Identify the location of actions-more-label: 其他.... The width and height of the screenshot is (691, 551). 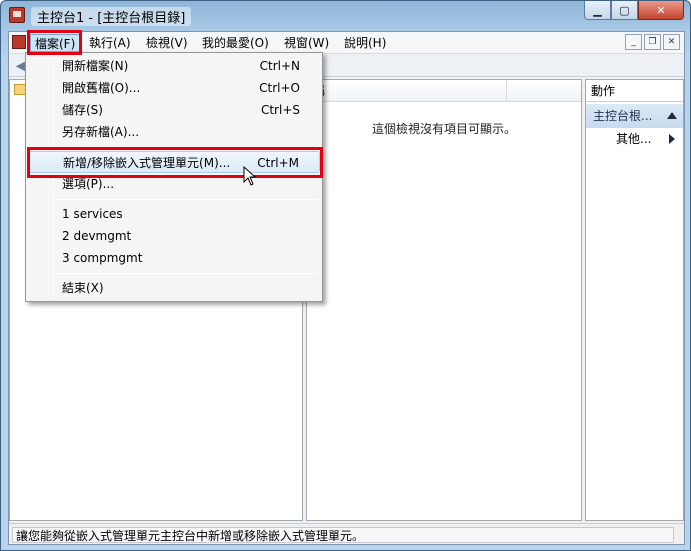
(634, 139).